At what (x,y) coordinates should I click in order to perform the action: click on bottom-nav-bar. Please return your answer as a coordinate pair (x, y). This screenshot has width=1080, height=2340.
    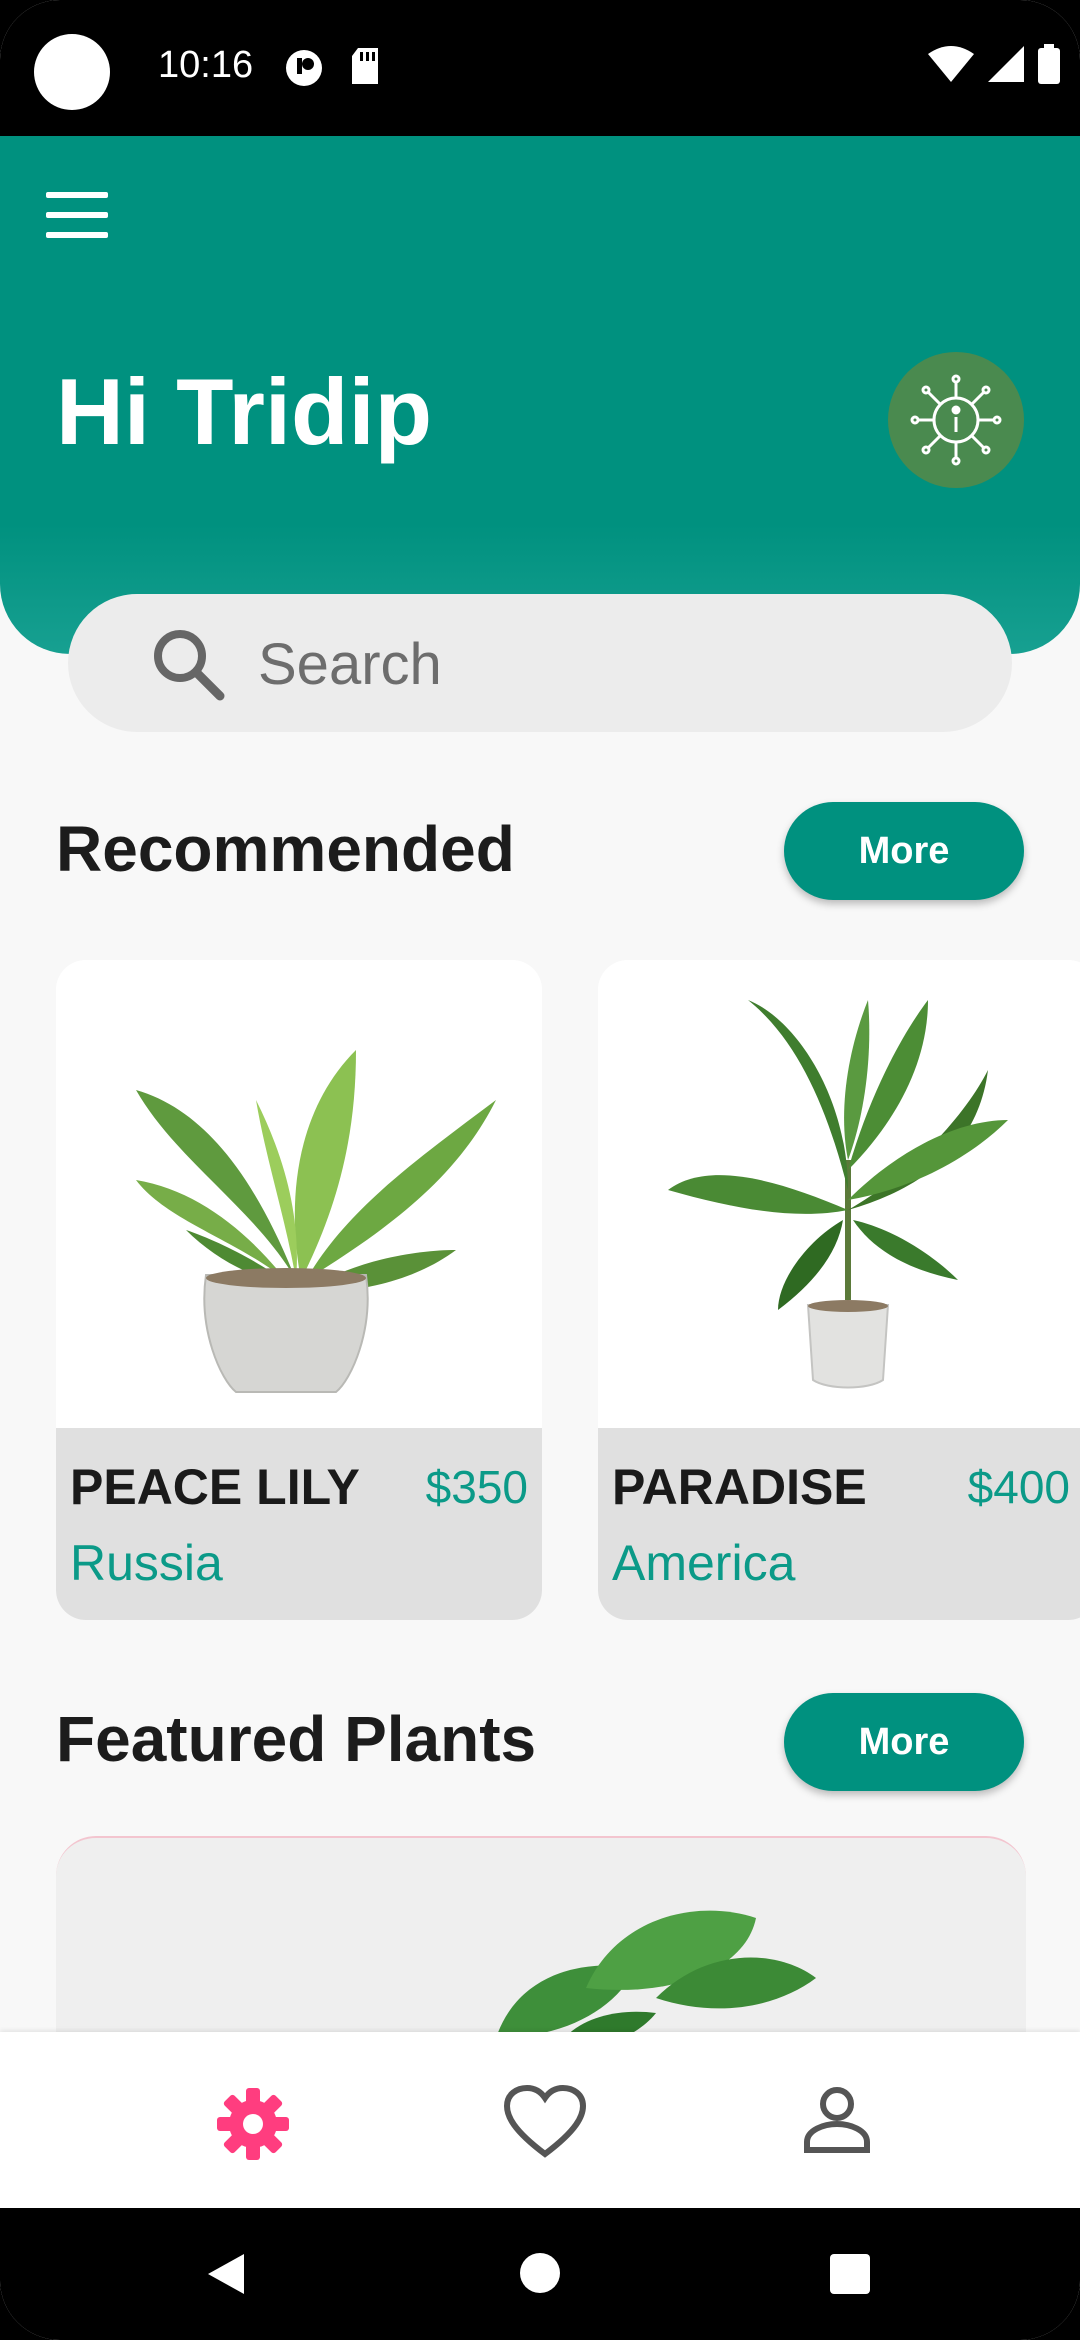
    Looking at the image, I should click on (540, 2120).